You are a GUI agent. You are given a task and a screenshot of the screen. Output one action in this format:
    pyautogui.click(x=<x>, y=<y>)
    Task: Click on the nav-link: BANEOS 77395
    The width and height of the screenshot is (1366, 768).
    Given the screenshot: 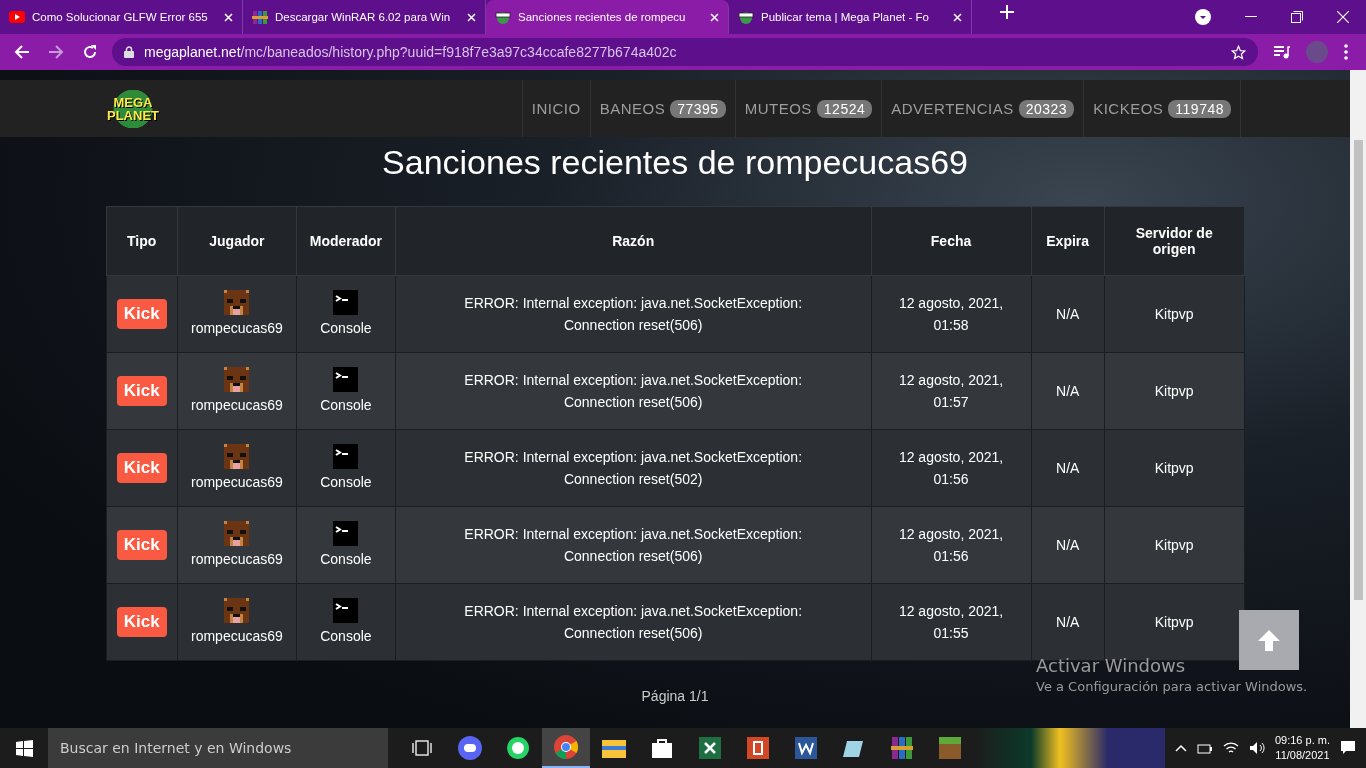 What is the action you would take?
    pyautogui.click(x=663, y=108)
    